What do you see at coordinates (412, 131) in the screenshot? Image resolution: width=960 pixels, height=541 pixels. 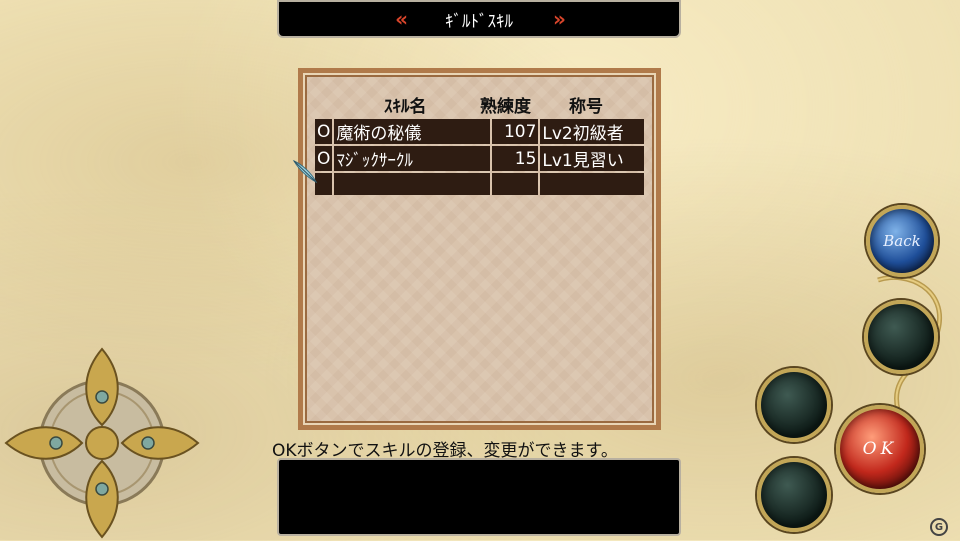 I see `skill-name: 魔術の秘儀` at bounding box center [412, 131].